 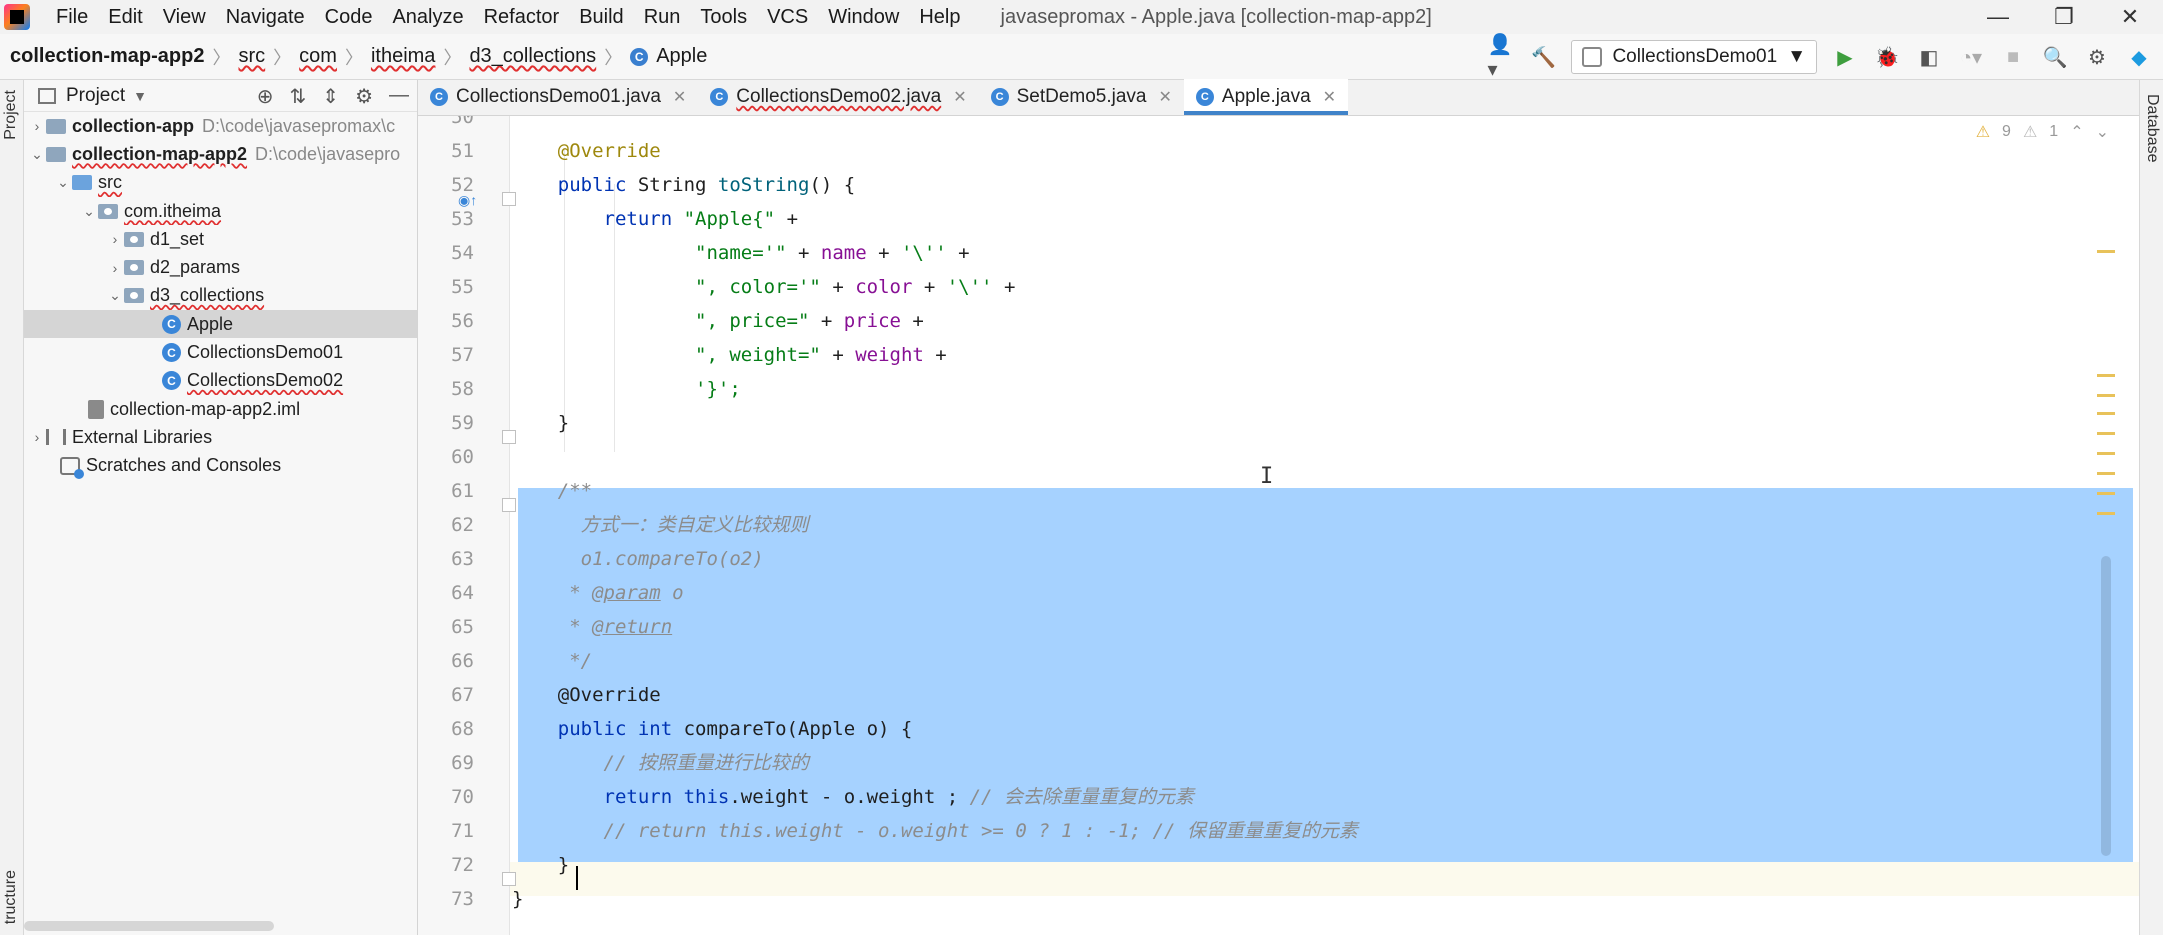 What do you see at coordinates (220, 324) in the screenshot?
I see `tree-item-apple: C Apple` at bounding box center [220, 324].